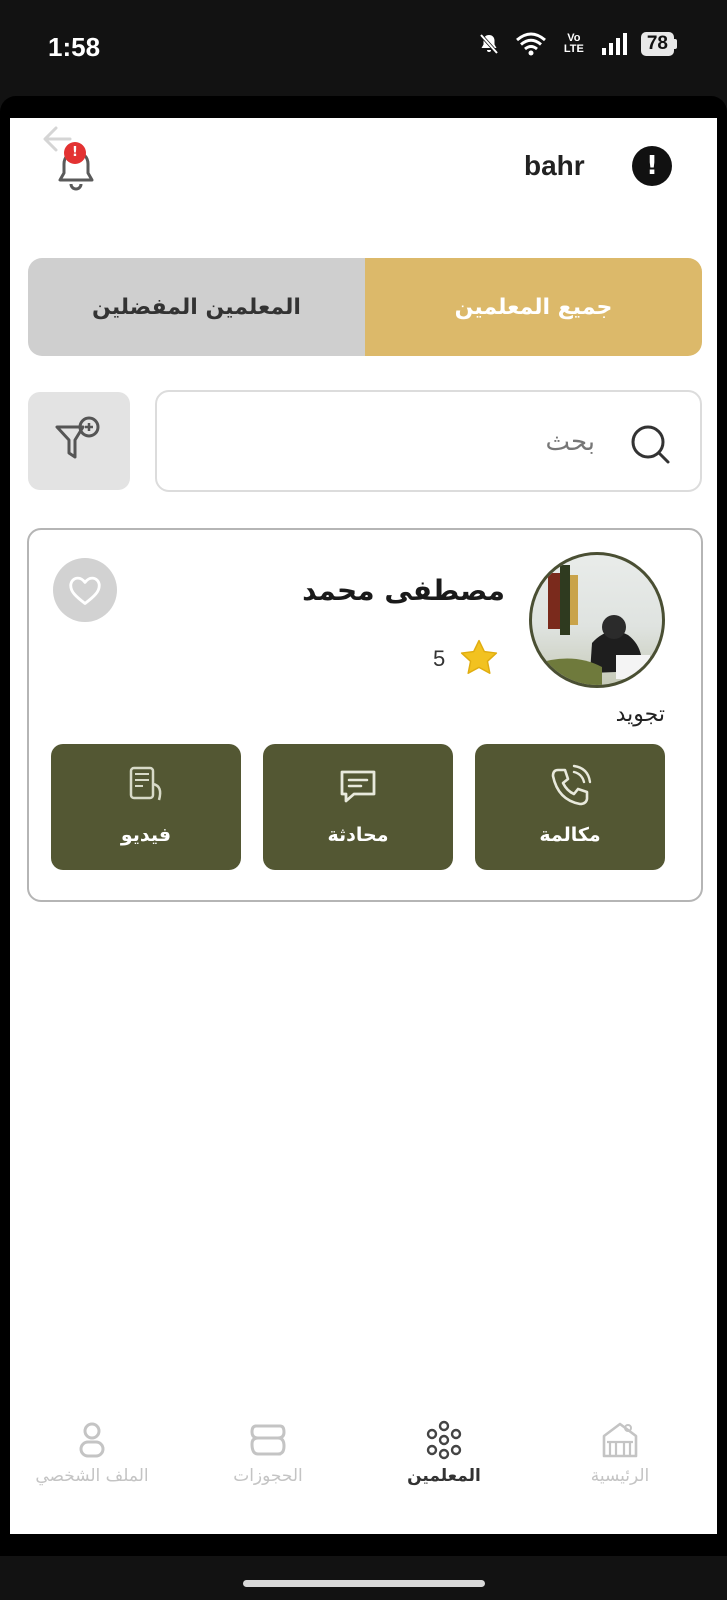 The width and height of the screenshot is (727, 1600). Describe the element at coordinates (640, 714) in the screenshot. I see `teacher-subject: تجويد` at that location.